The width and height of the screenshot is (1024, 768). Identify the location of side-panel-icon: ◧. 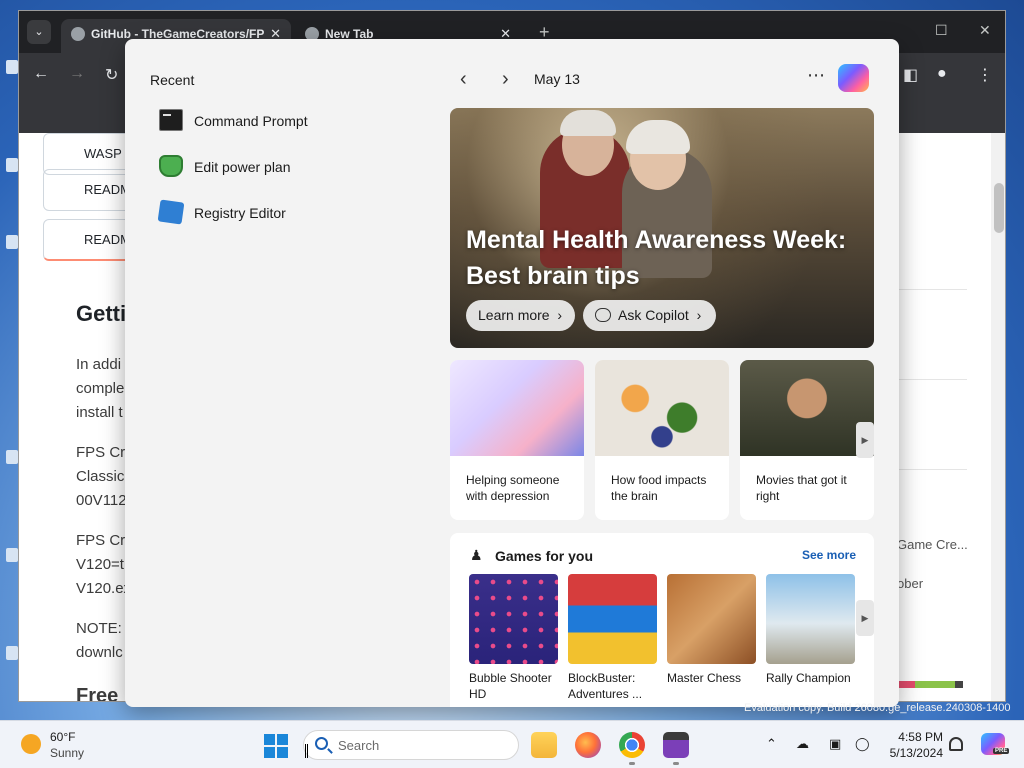
(910, 75).